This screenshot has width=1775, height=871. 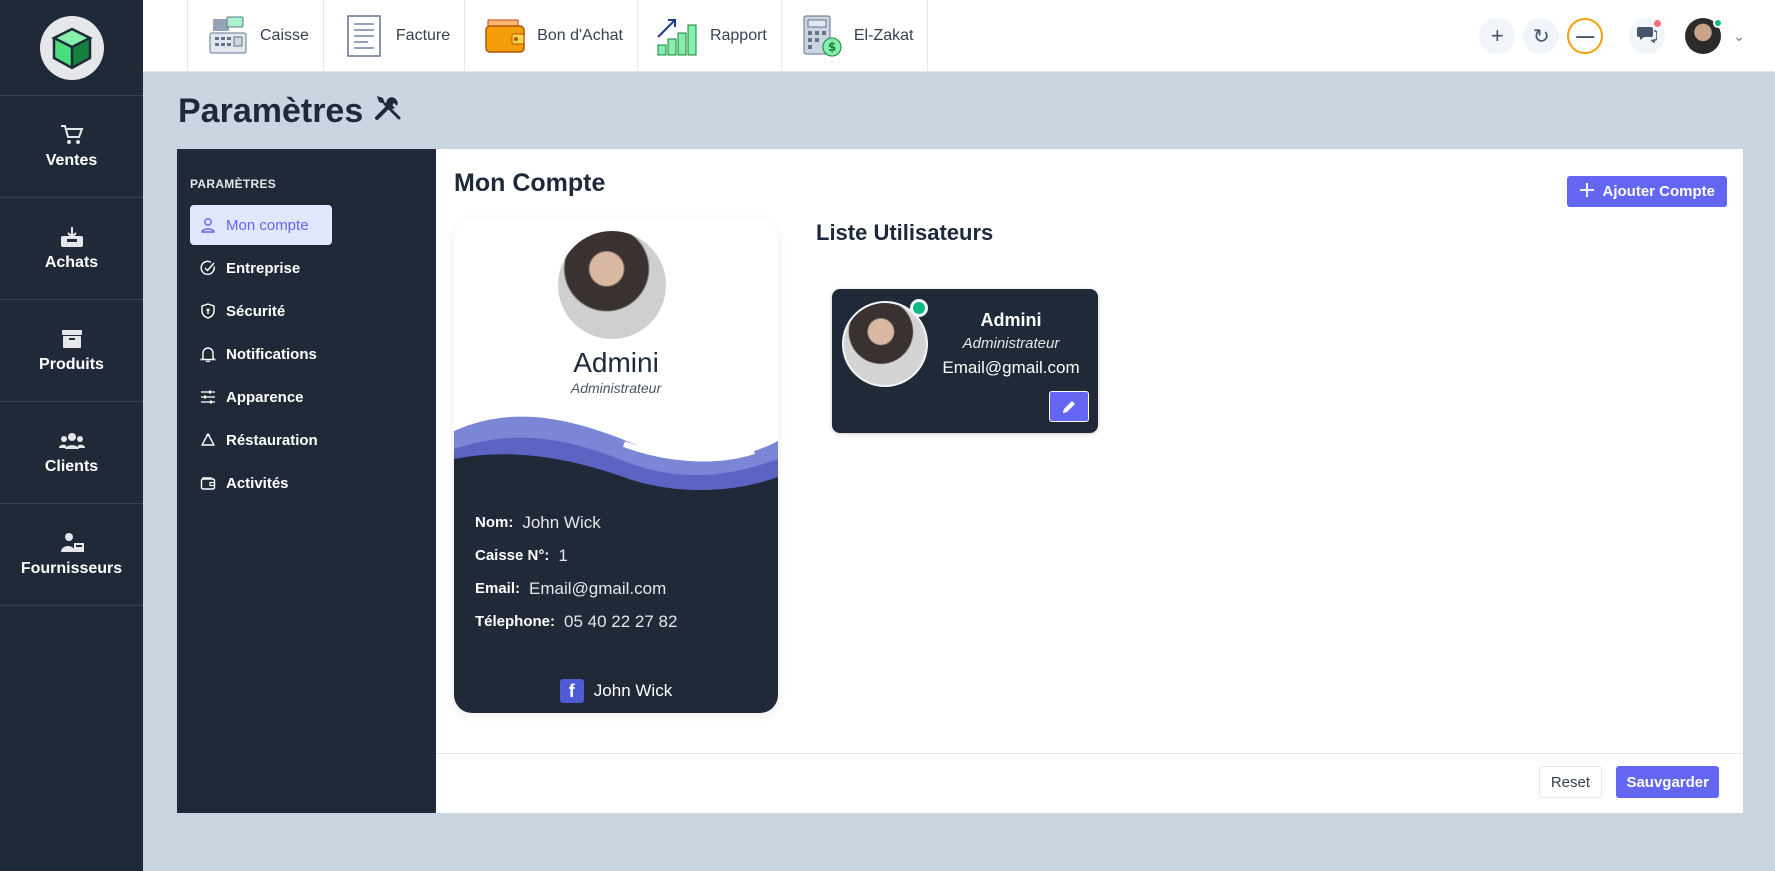 I want to click on chevron-down-icon: ⌄, so click(x=1739, y=36).